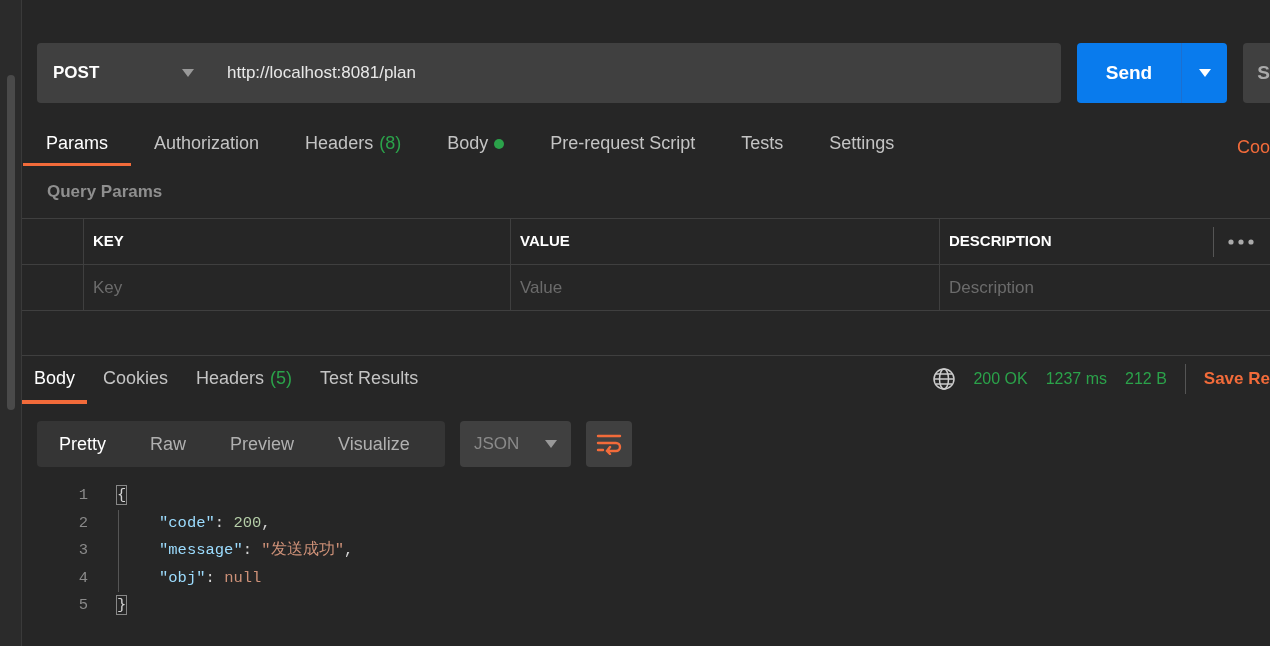  What do you see at coordinates (82, 551) in the screenshot?
I see `line-number: 3` at bounding box center [82, 551].